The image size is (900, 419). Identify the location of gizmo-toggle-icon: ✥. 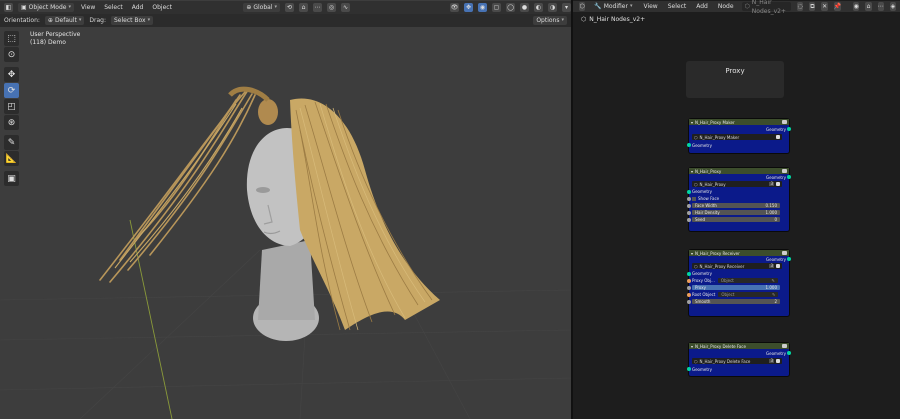
(468, 7).